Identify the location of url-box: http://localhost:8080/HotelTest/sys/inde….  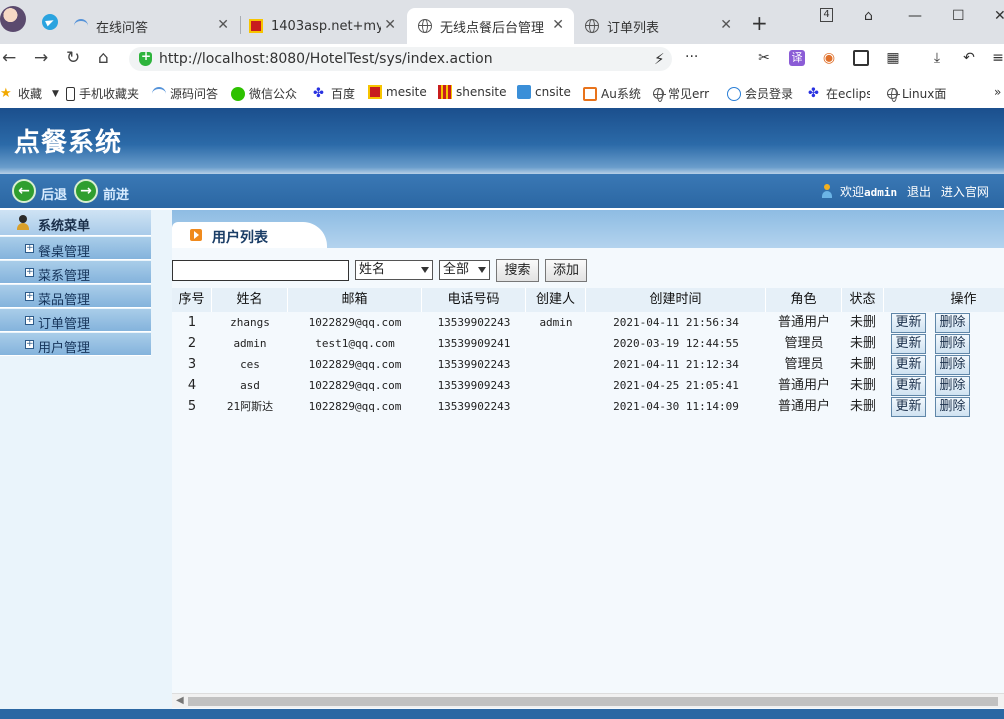
(413, 59).